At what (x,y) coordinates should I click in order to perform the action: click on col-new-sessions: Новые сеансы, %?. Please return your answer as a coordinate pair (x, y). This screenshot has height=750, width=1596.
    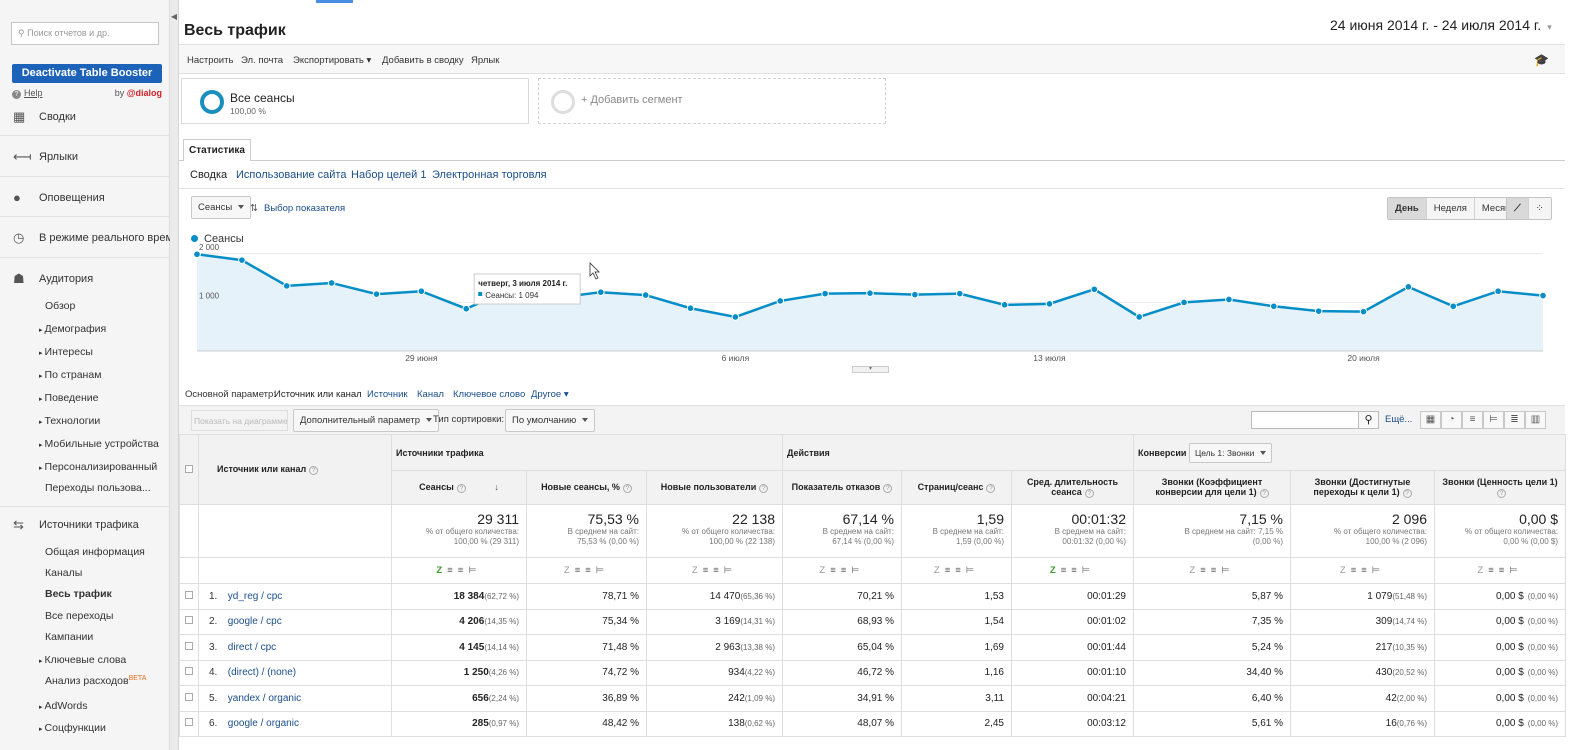
    Looking at the image, I should click on (586, 487).